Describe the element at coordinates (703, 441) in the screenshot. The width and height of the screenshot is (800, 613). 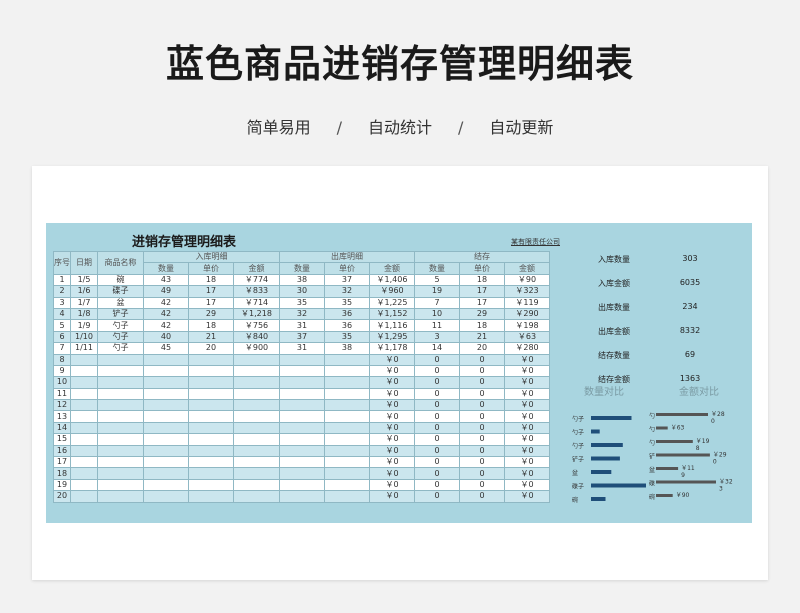
I see `amt-data-label: ￥19` at that location.